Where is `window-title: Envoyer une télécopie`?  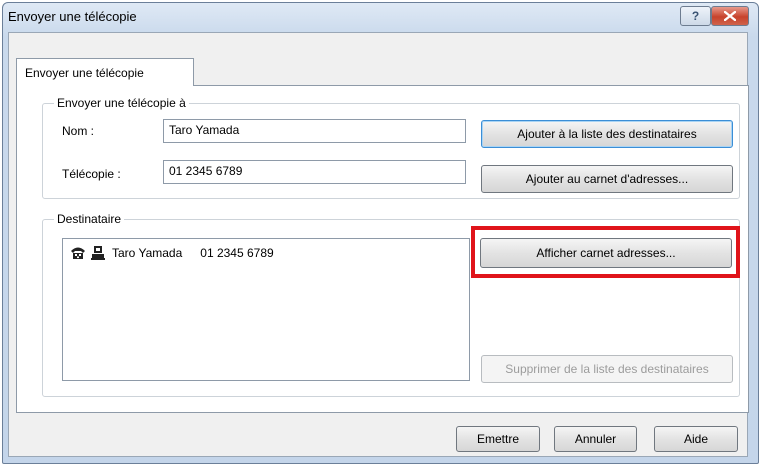 window-title: Envoyer une télécopie is located at coordinates (72, 16).